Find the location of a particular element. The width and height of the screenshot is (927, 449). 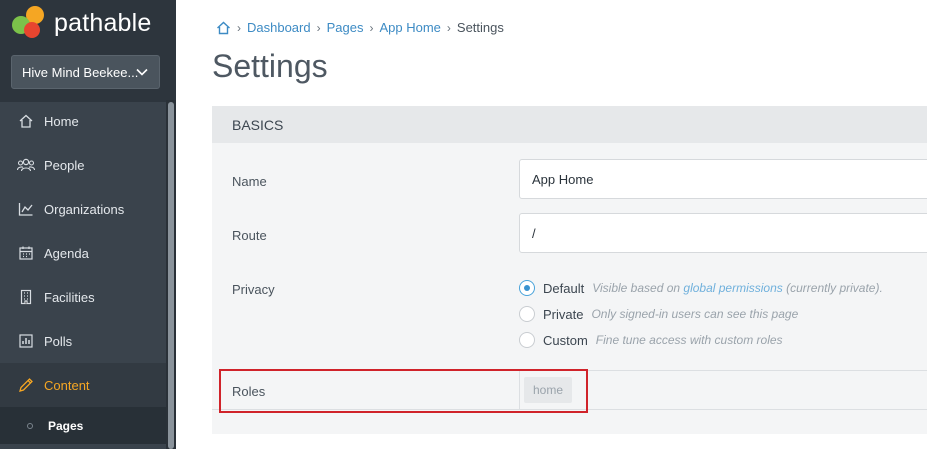

sidebar-item-polls: Polls is located at coordinates (83, 341).